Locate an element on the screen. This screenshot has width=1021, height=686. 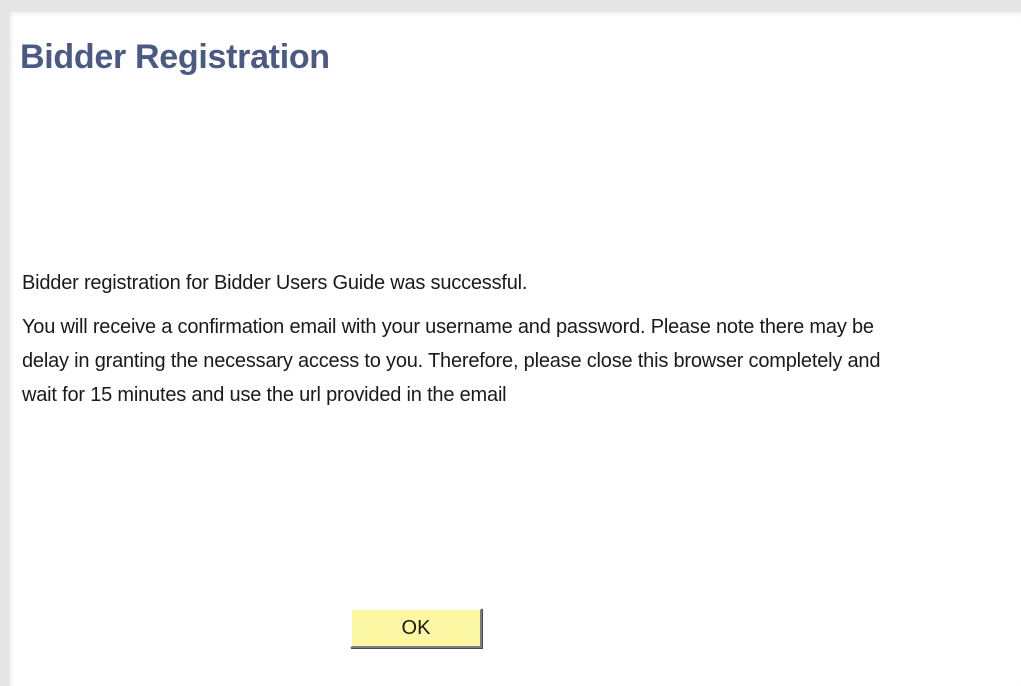
ok-button: OK is located at coordinates (416, 628).